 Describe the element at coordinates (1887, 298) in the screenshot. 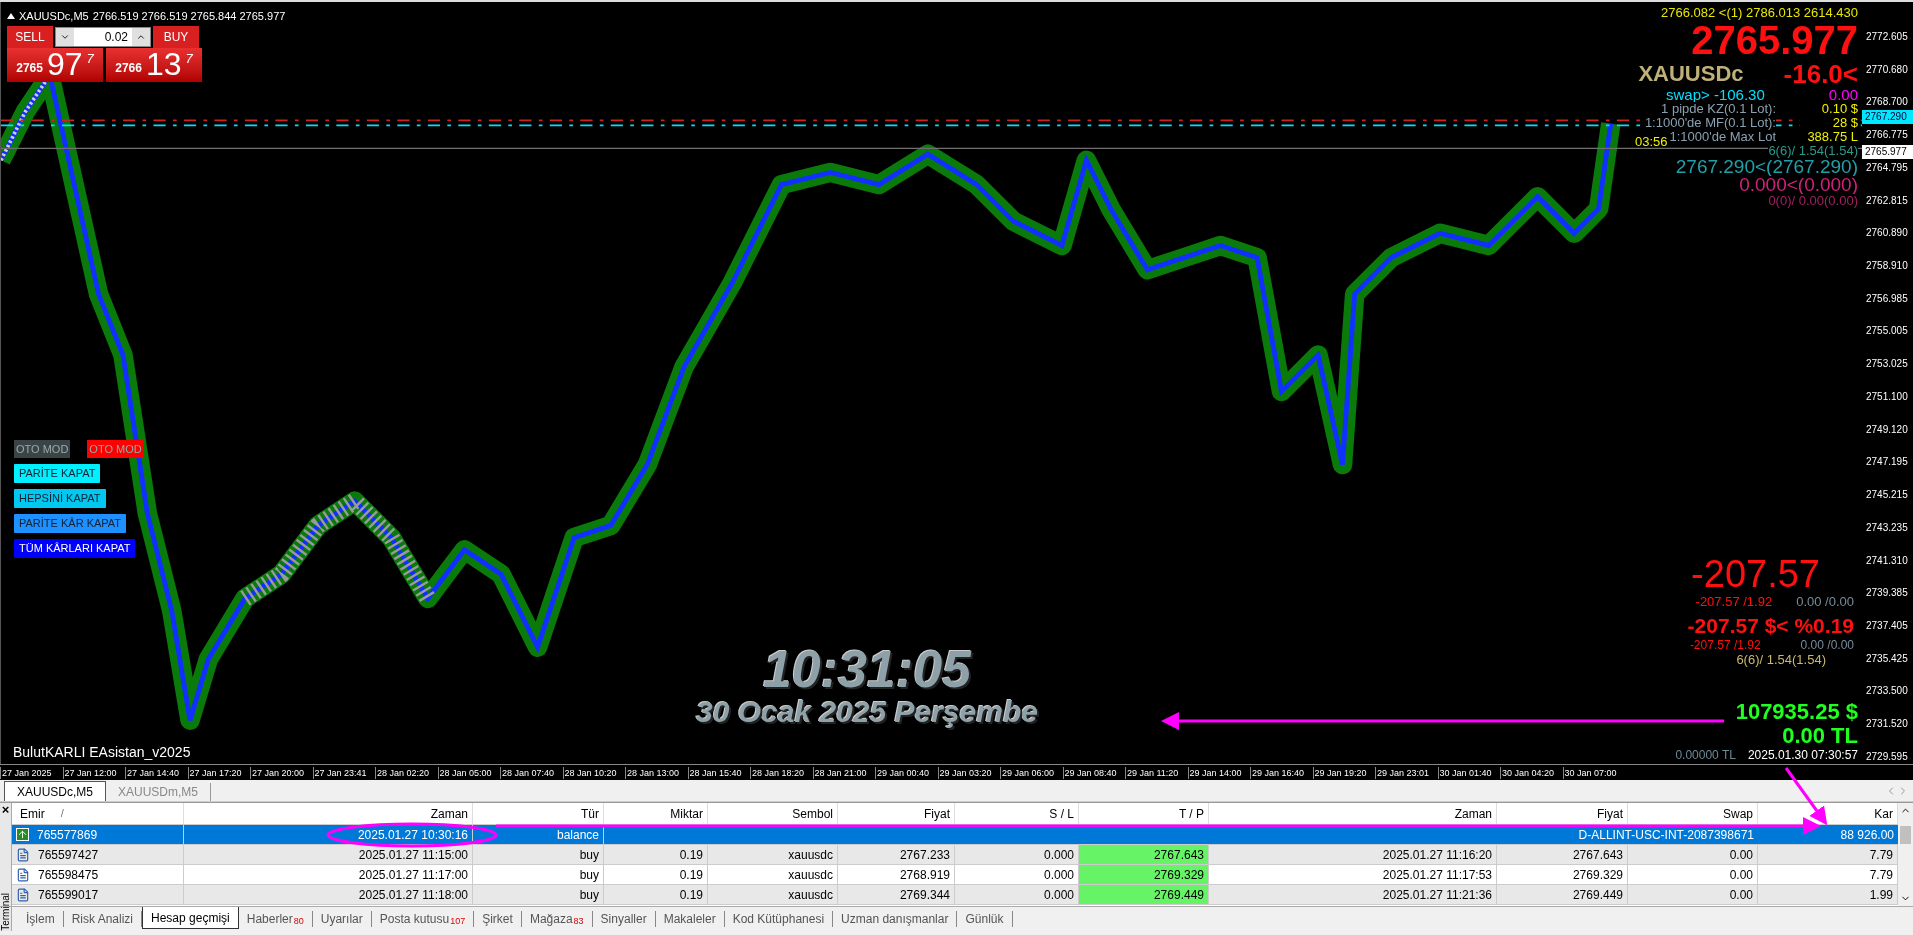

I see `price-axis-label: 2756.985` at that location.